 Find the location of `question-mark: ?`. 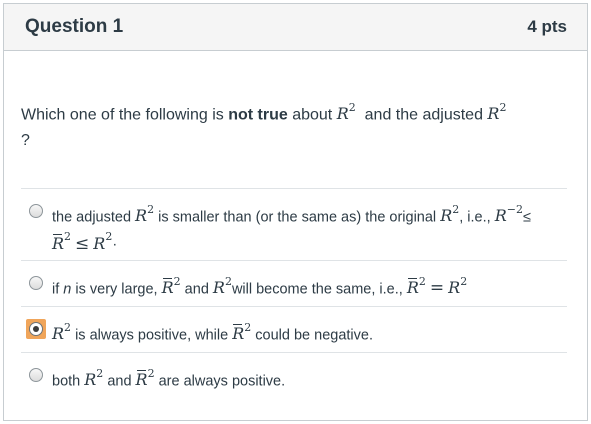

question-mark: ? is located at coordinates (25, 141).